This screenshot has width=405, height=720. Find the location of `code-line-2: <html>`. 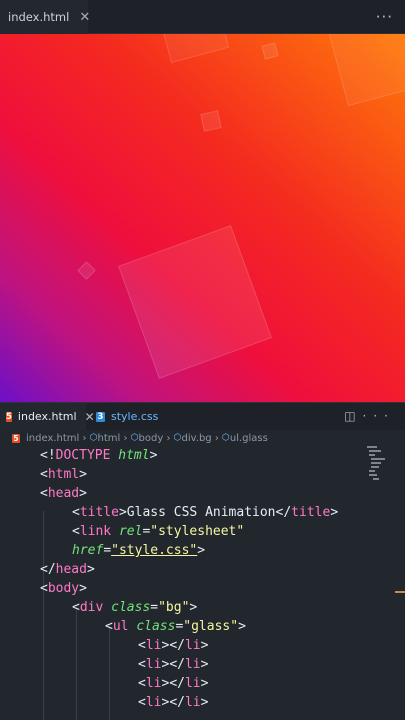

code-line-2: <html> is located at coordinates (63, 474).